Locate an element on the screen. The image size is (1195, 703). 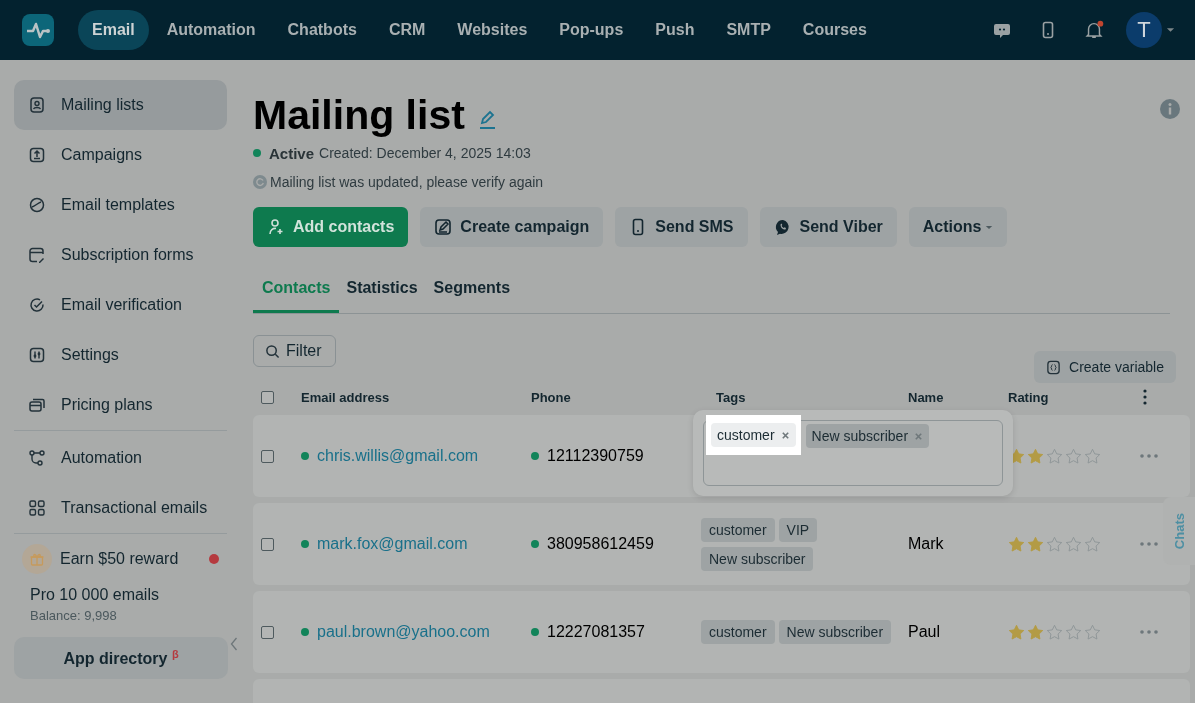
removable-tag-chip: customer is located at coordinates (753, 435).